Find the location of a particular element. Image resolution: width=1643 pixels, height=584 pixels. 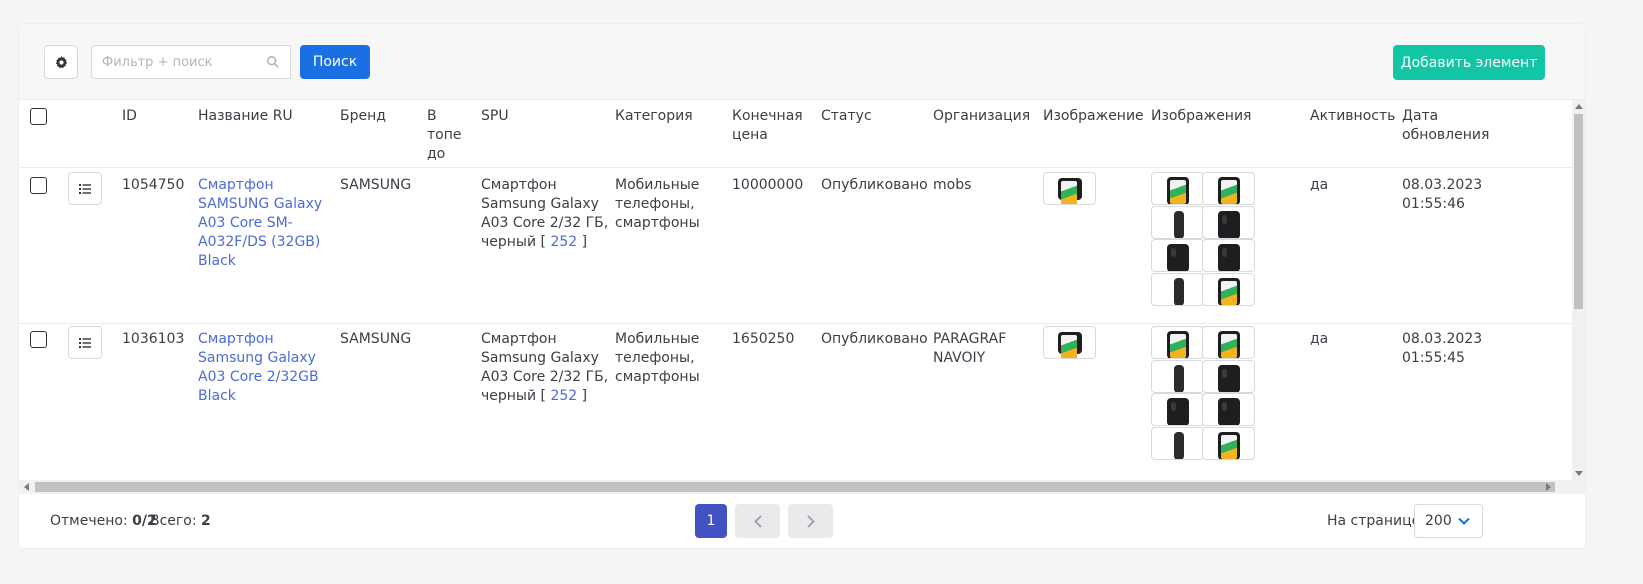

scroll-up-arrow-icon is located at coordinates (1579, 106).